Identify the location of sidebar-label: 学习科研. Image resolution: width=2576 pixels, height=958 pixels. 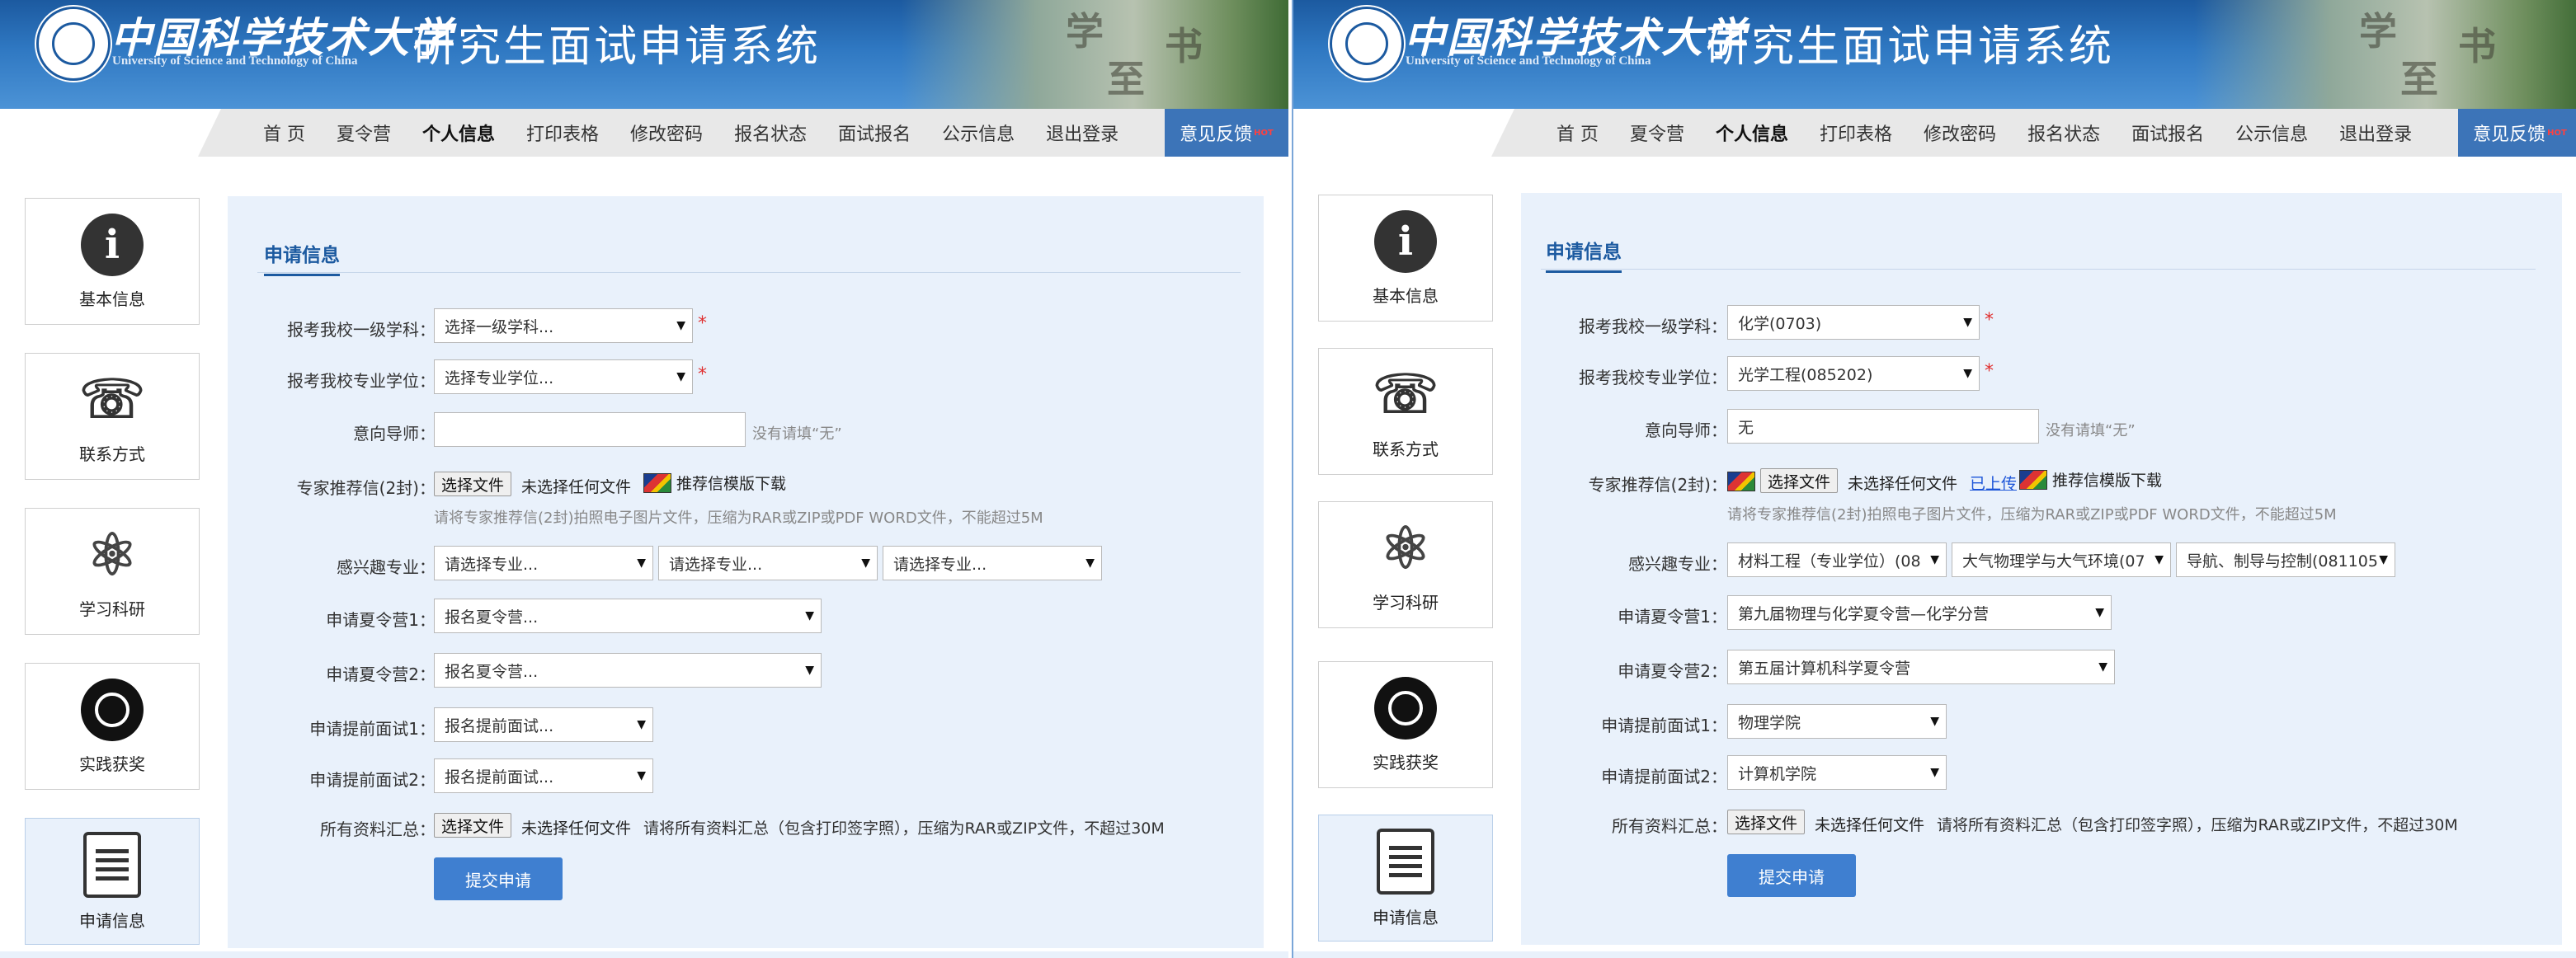
(1406, 603).